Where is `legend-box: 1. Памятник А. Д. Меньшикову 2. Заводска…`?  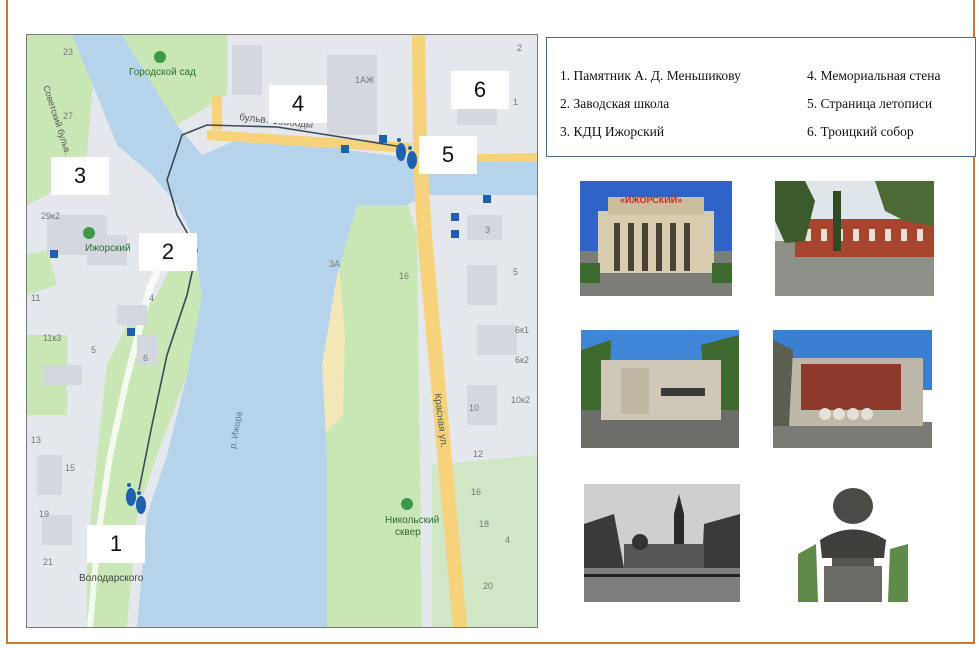
legend-box: 1. Памятник А. Д. Меньшикову 2. Заводска… is located at coordinates (761, 97).